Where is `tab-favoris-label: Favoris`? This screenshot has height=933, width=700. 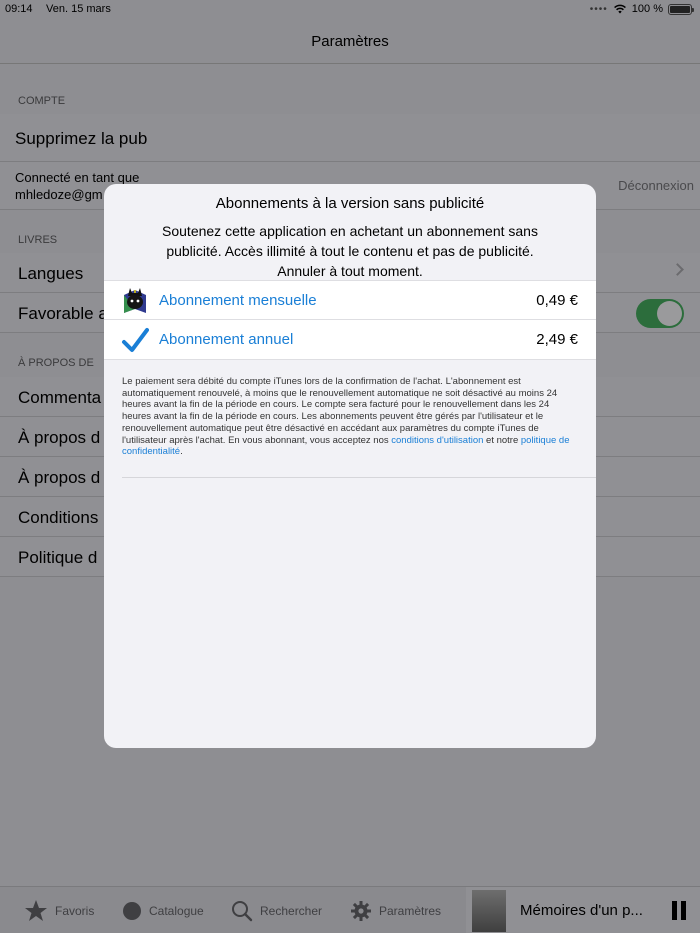
tab-favoris-label: Favoris is located at coordinates (75, 910).